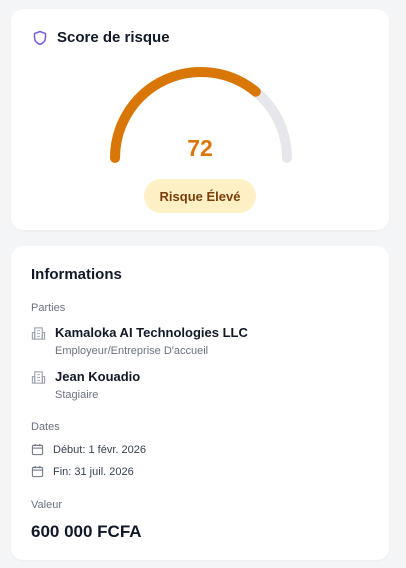  I want to click on end-date: Fin: 31 juil. 2026, so click(82, 471).